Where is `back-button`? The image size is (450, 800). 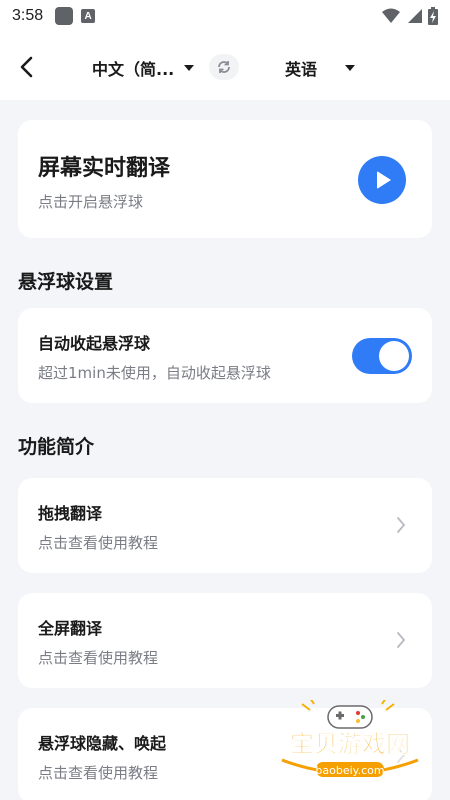 back-button is located at coordinates (27, 67).